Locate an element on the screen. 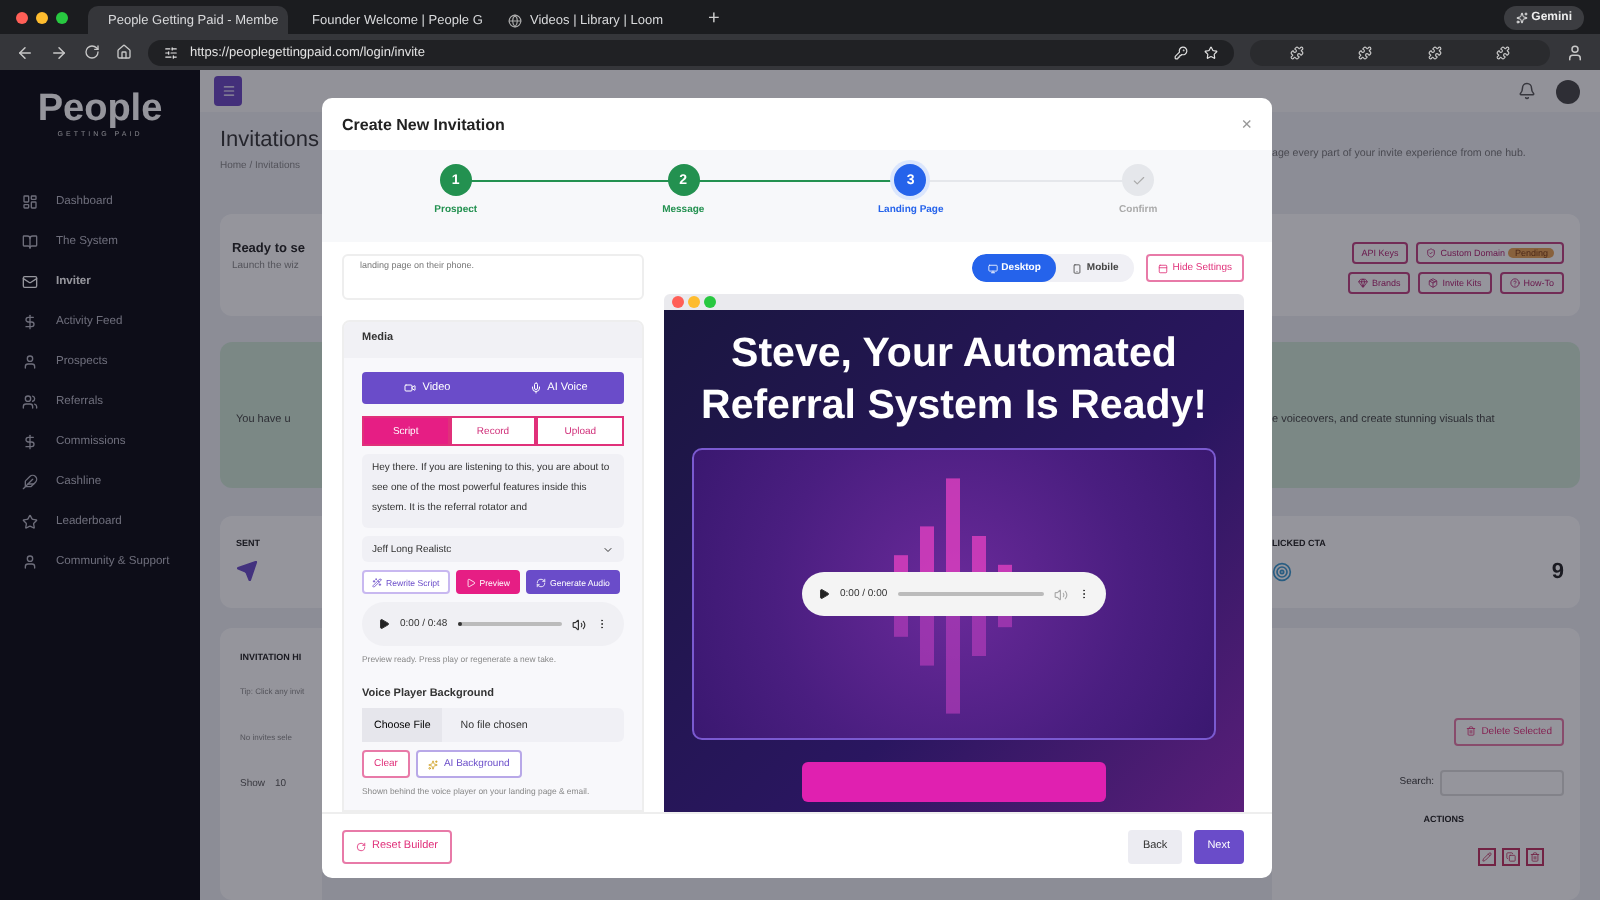 The image size is (1600, 900). preview-headline: Steve, Your Automated Referral System Is Ready! is located at coordinates (954, 380).